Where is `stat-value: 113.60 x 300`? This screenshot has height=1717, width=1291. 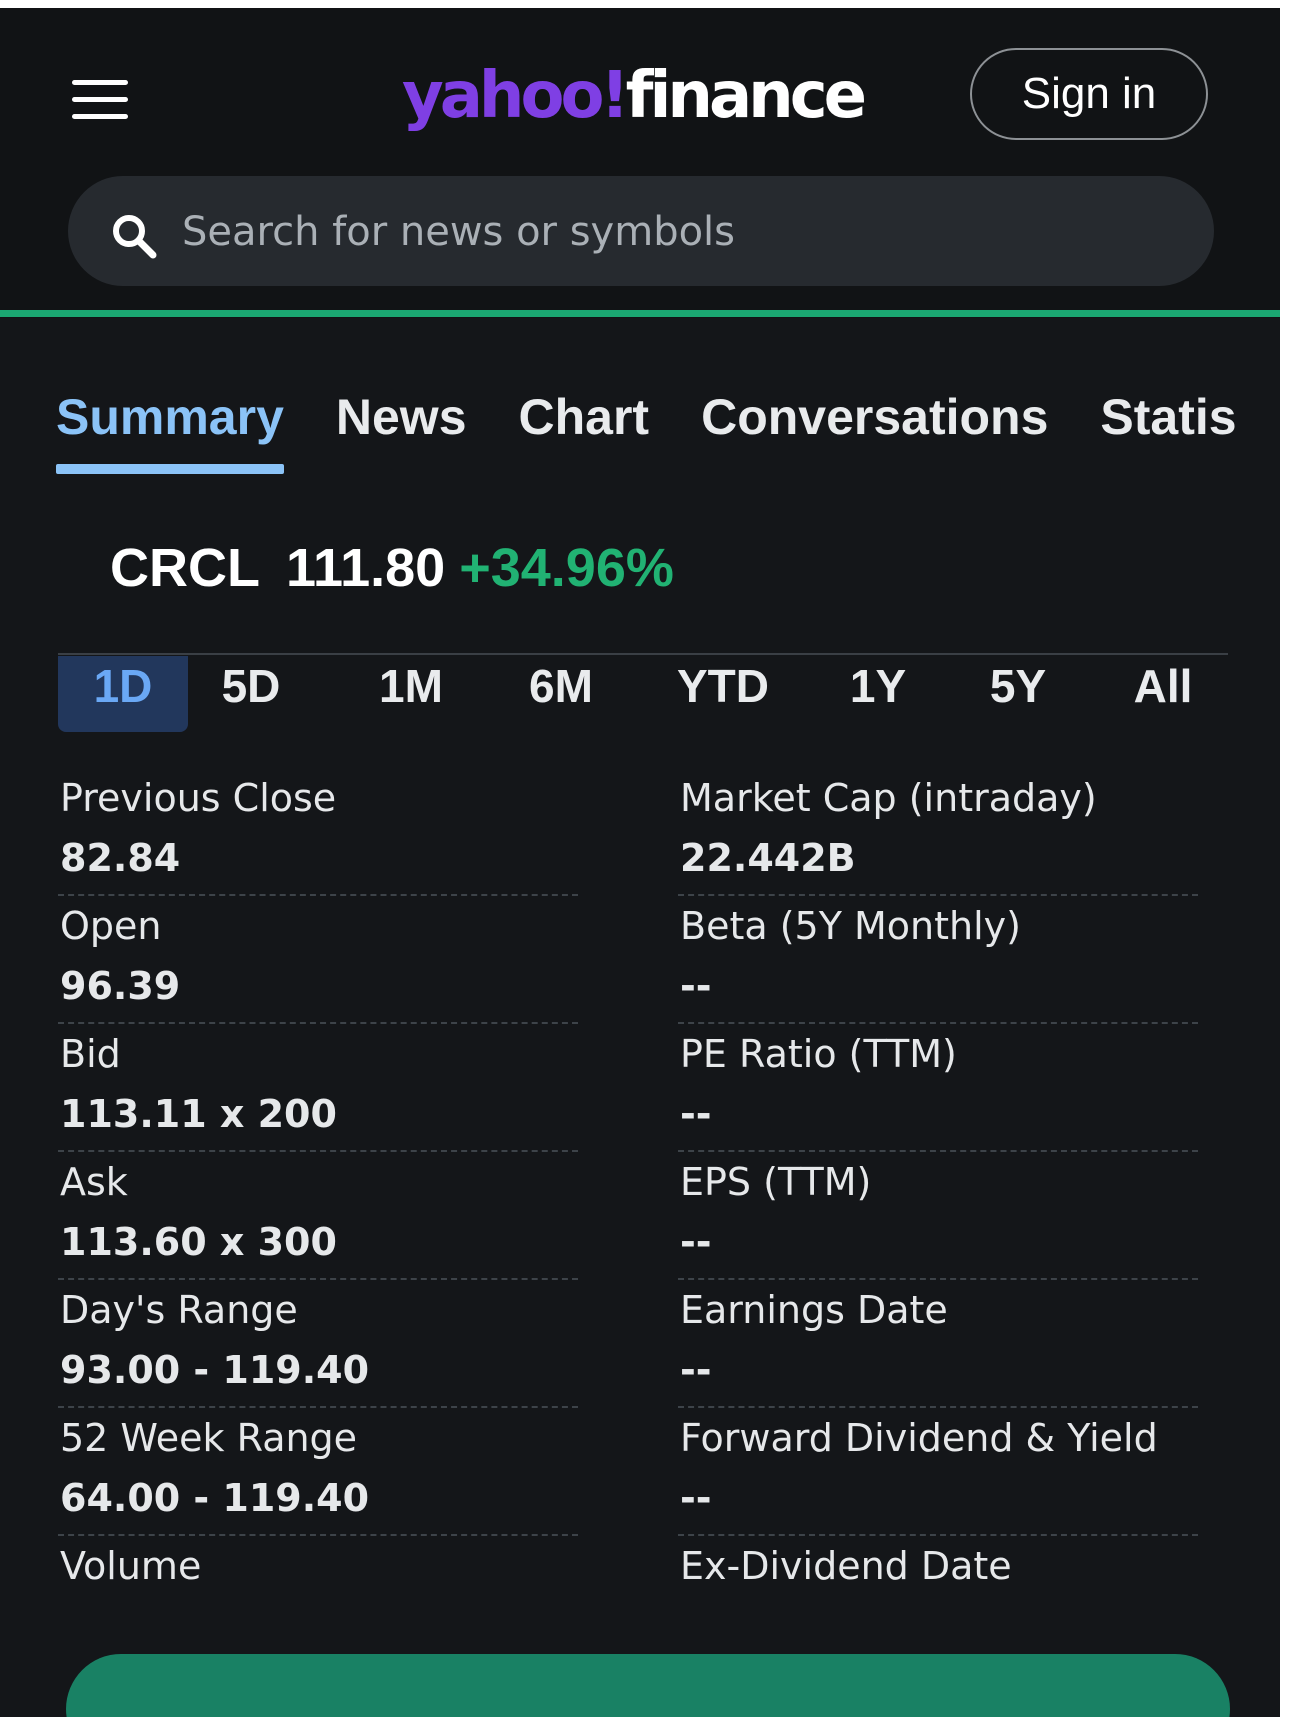
stat-value: 113.60 x 300 is located at coordinates (198, 1242).